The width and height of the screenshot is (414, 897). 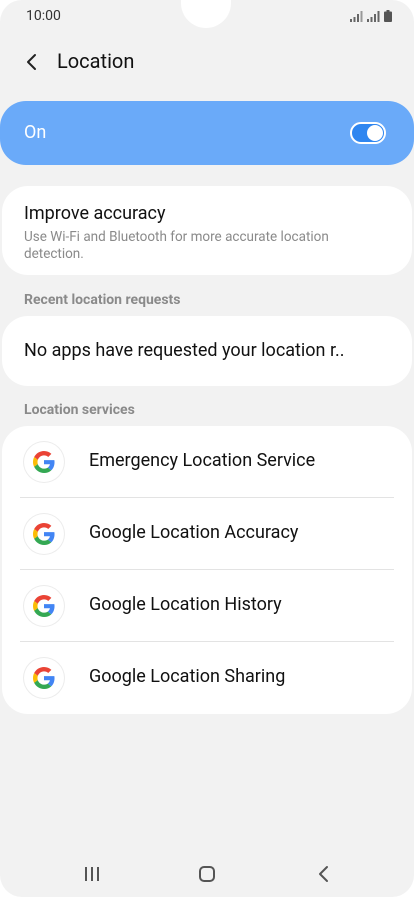 I want to click on status-bar: 10:00, so click(x=207, y=17).